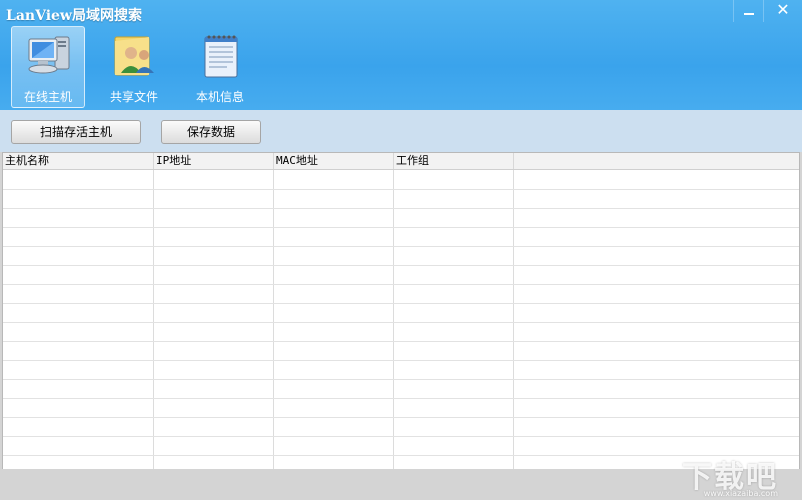 The image size is (802, 500). I want to click on nav-local-info: 本机信息, so click(220, 67).